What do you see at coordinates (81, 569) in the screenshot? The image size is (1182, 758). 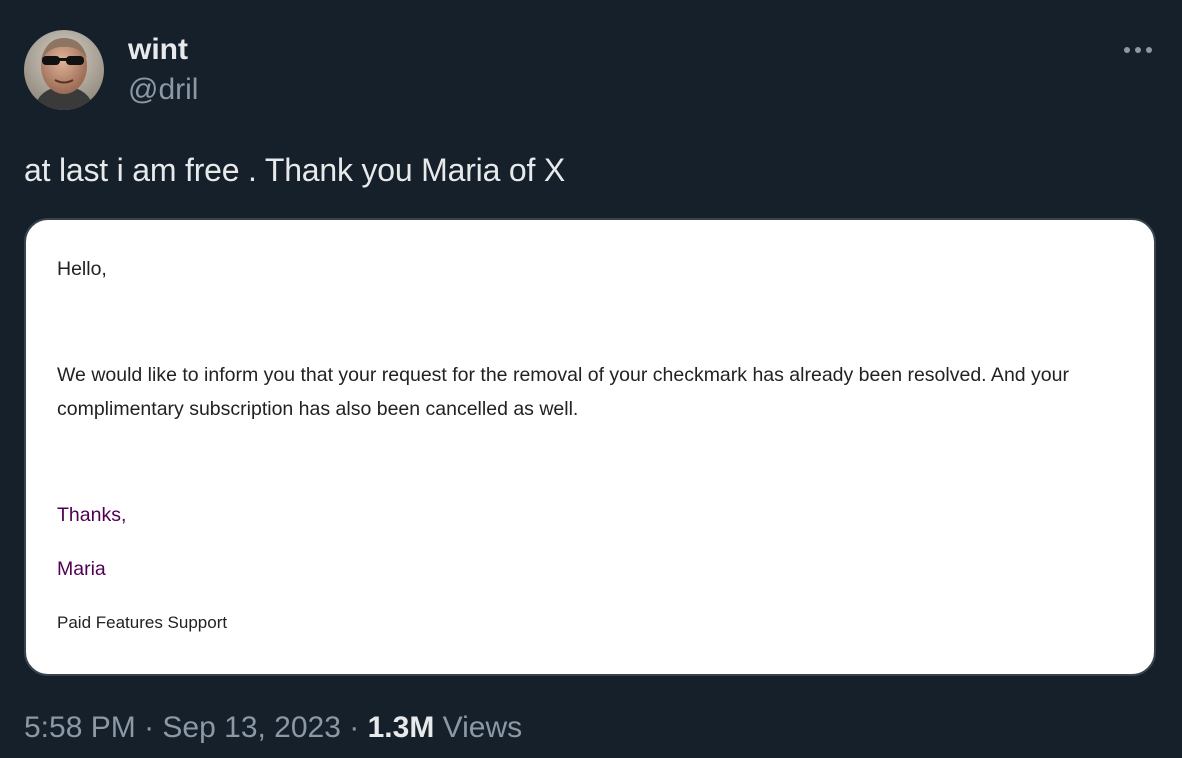 I see `email-signature-name: Maria` at bounding box center [81, 569].